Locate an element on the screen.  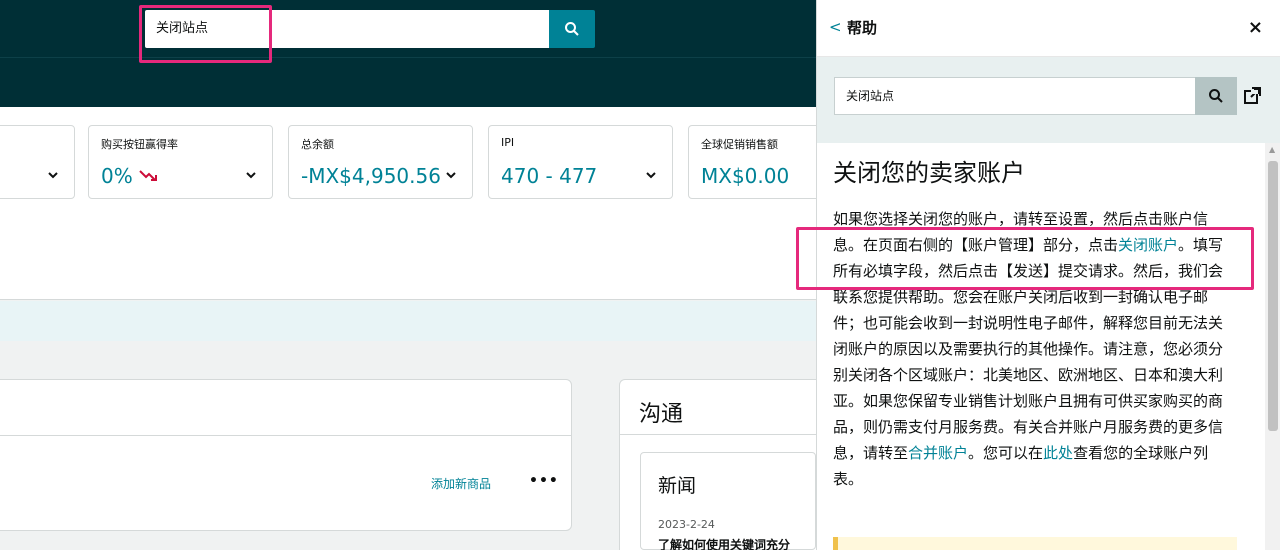
top-nav-bar: 关闭站点 is located at coordinates (408, 28).